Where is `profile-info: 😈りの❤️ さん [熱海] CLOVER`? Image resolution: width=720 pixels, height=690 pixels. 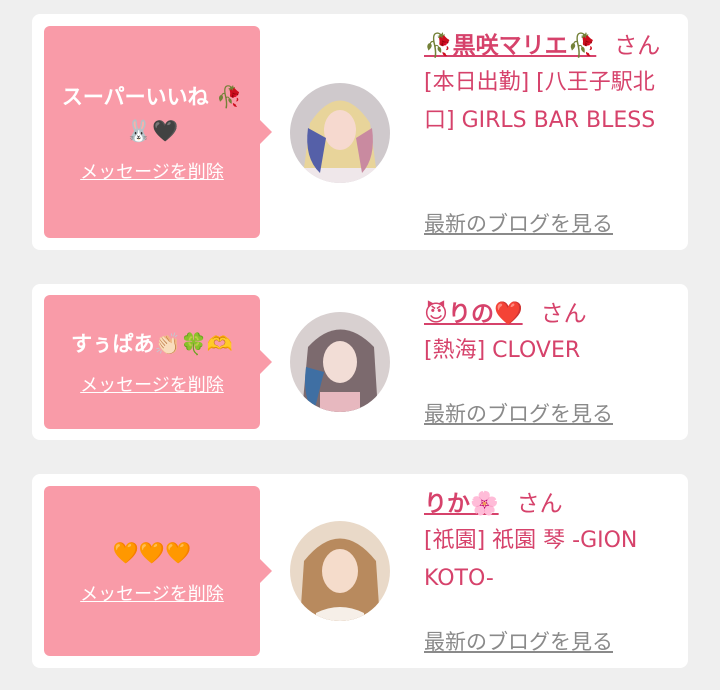
profile-info: 😈りの❤️ さん [熱海] CLOVER is located at coordinates (547, 333).